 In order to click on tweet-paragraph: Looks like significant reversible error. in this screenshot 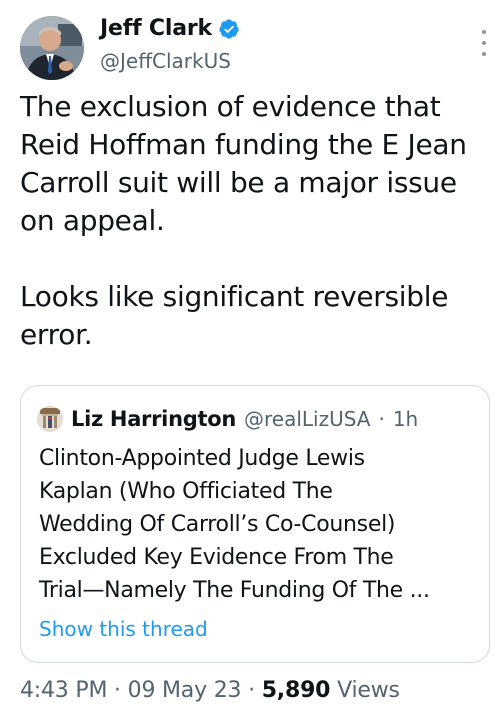, I will do `click(234, 315)`.